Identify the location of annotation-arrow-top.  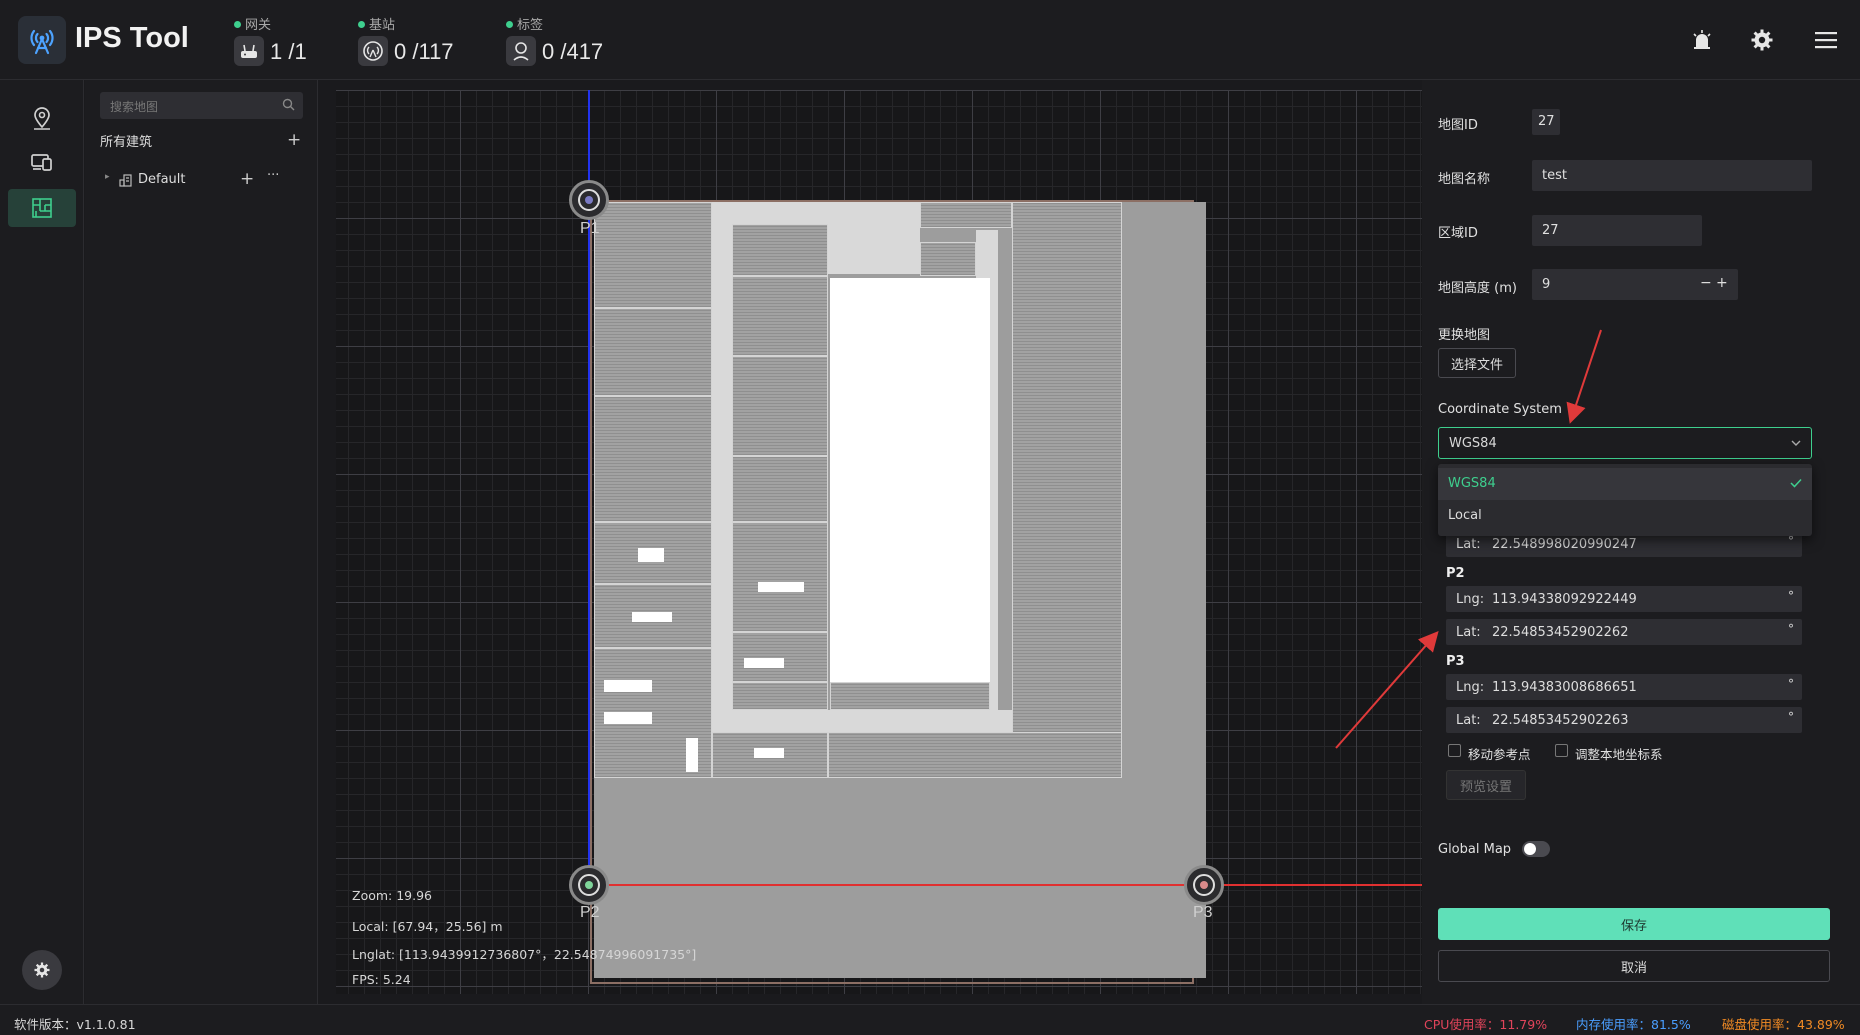
(1584, 376).